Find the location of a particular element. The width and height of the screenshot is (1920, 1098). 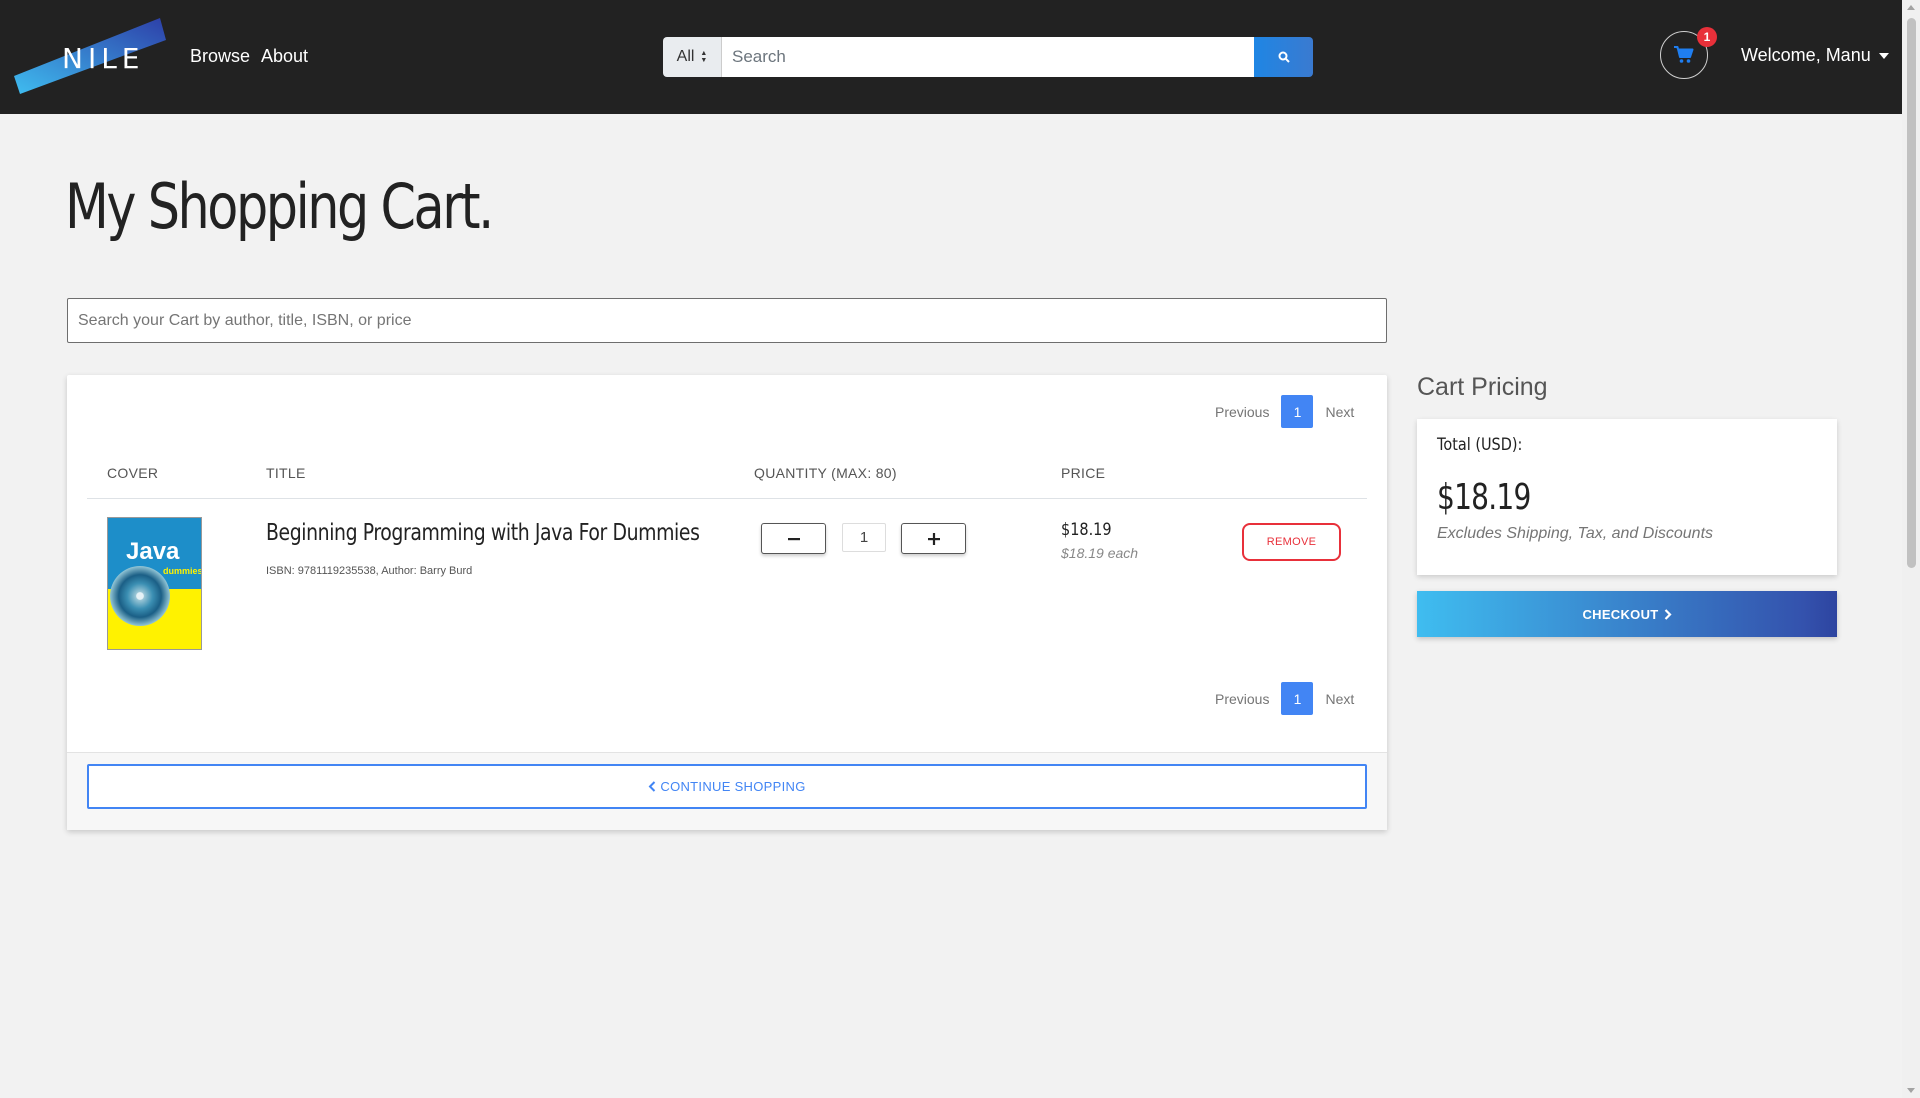

cover-series-text: dummies is located at coordinates (182, 571).